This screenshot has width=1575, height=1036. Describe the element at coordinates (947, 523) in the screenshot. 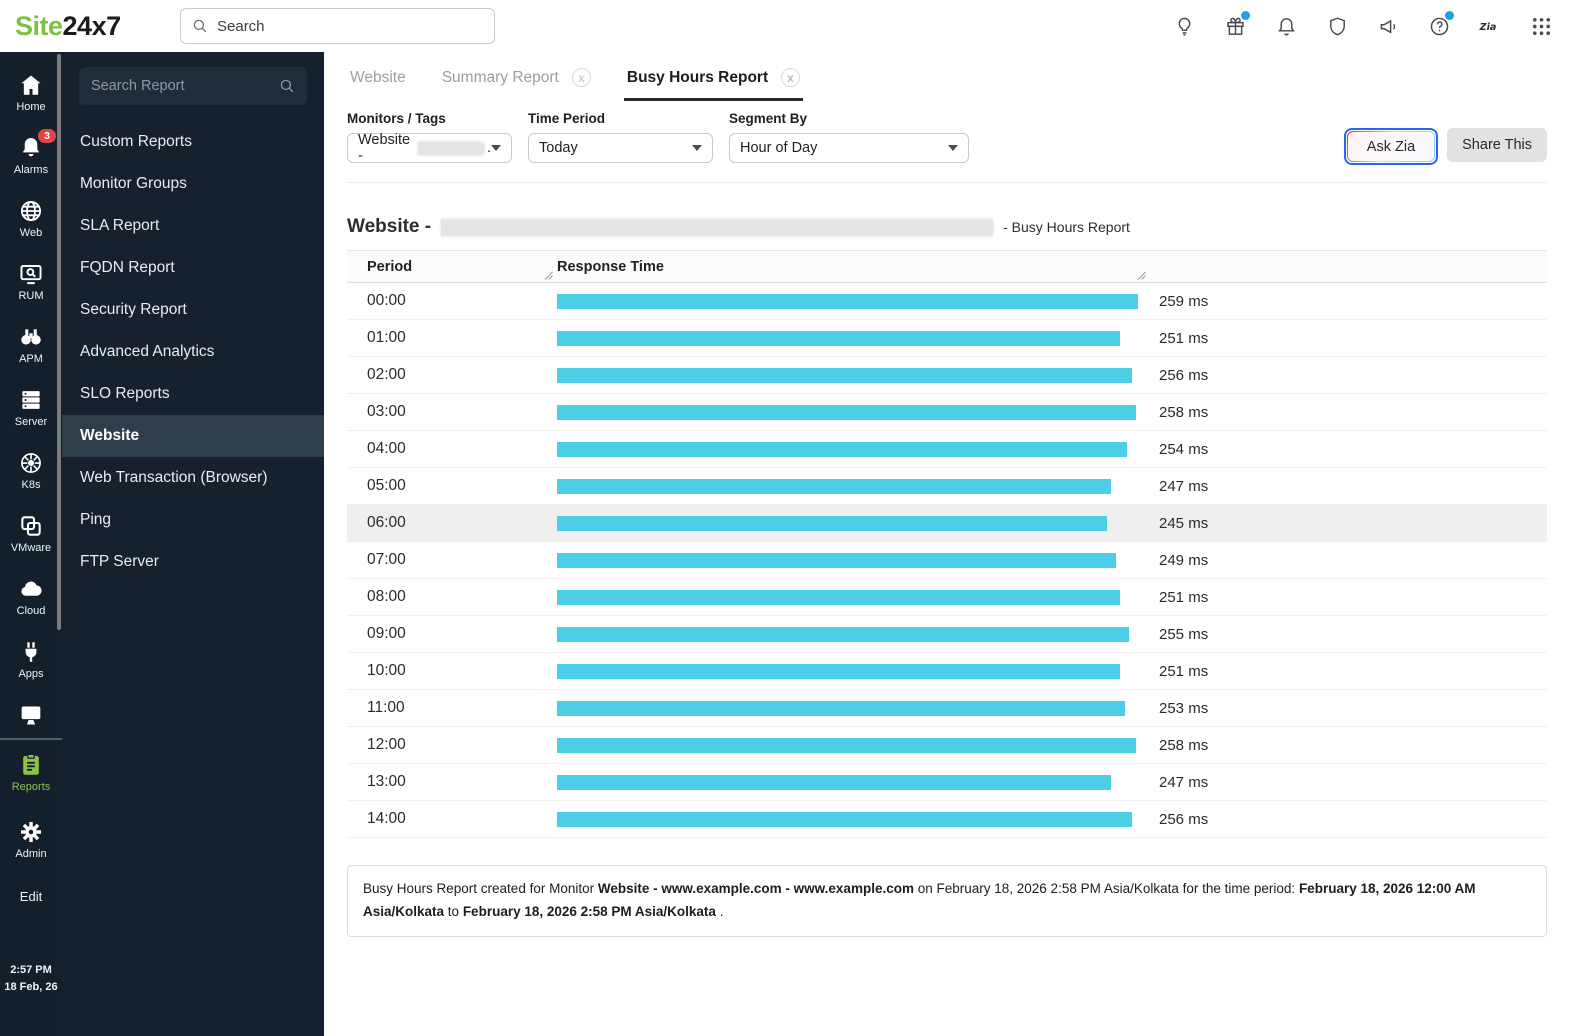

I see `table-row: 06:00 245 ms` at that location.